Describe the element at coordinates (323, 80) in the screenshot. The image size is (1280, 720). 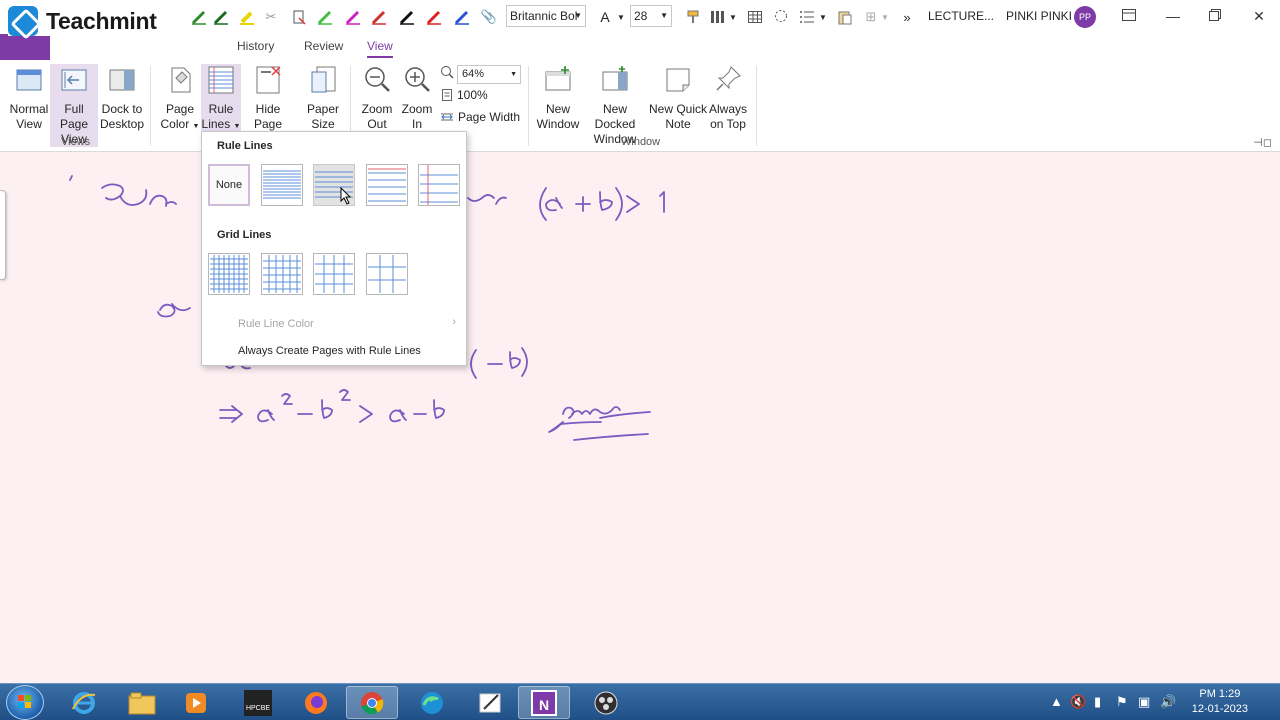
I see `paper-size-icon` at that location.